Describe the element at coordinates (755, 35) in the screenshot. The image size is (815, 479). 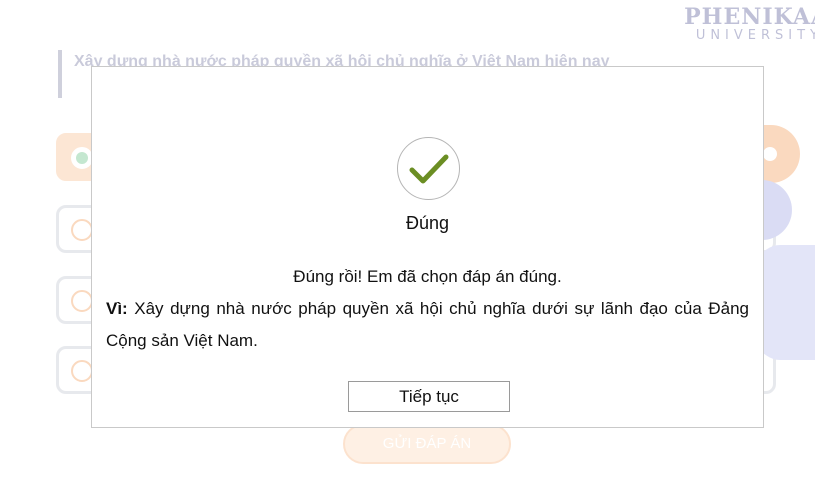
I see `logo-sub-text: UNIVERSITY` at that location.